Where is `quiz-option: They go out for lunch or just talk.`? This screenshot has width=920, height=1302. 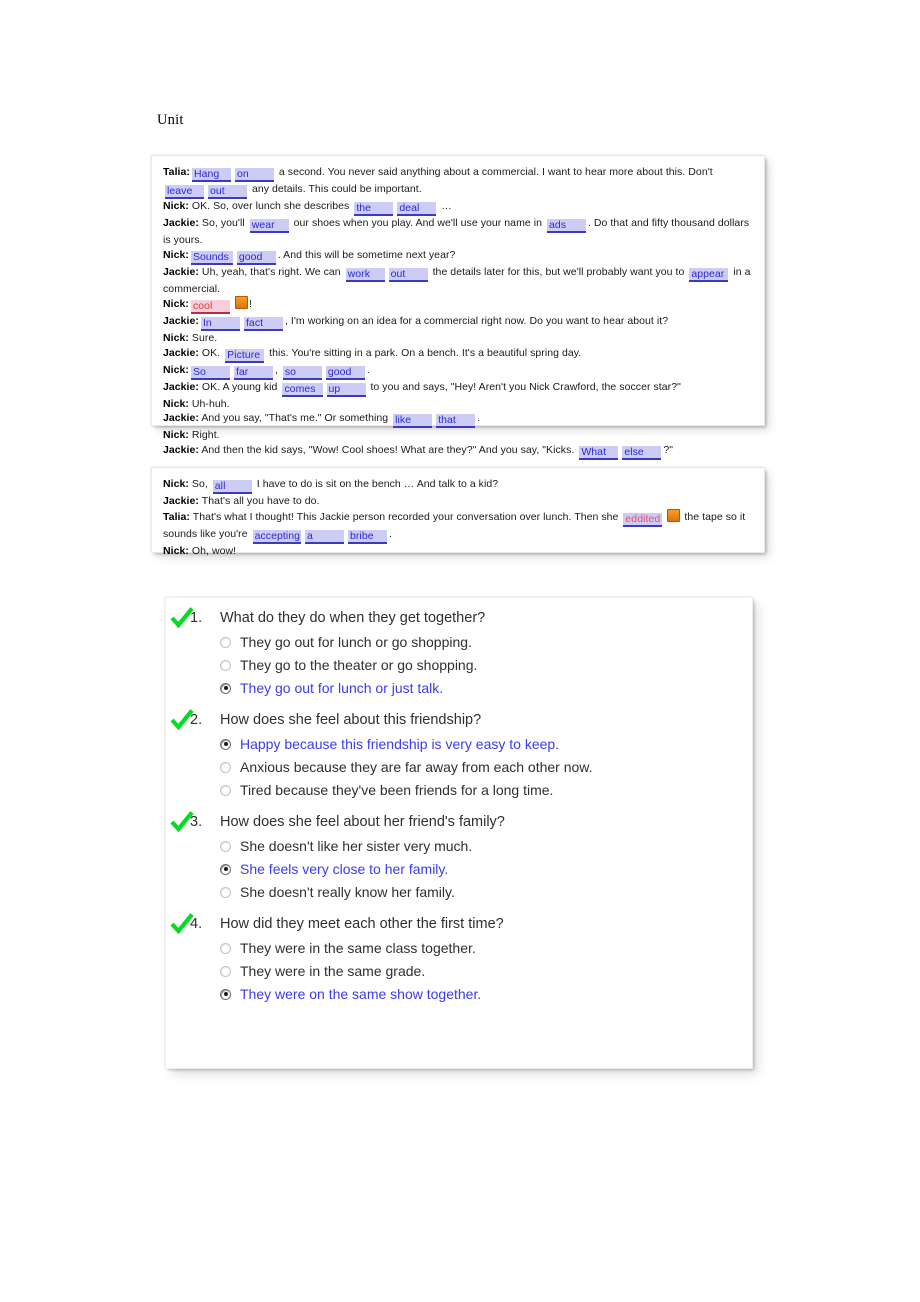
quiz-option: They go out for lunch or just talk. is located at coordinates (459, 688).